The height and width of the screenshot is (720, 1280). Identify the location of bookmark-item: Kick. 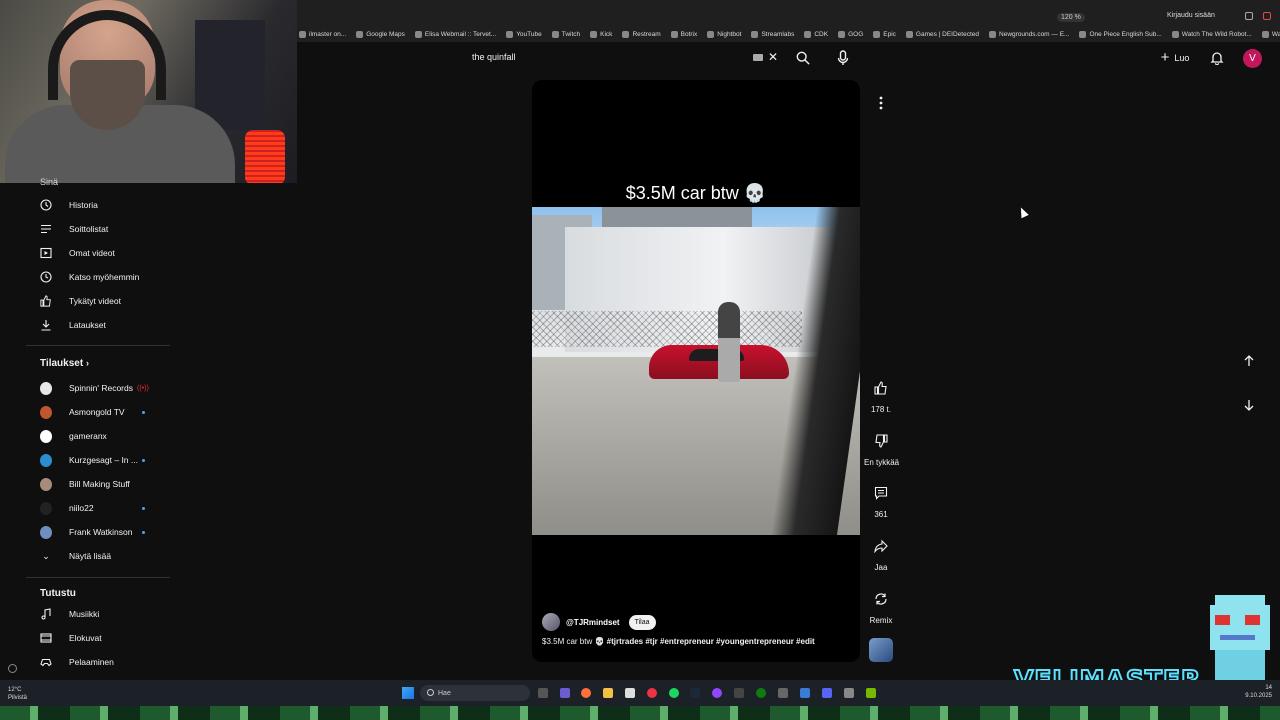
(601, 34).